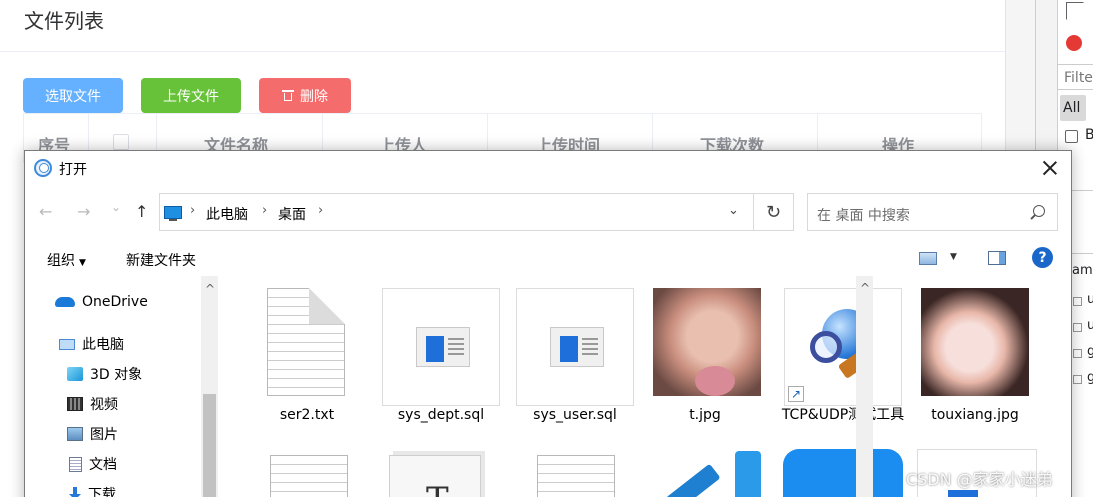 The width and height of the screenshot is (1093, 497). What do you see at coordinates (73, 170) in the screenshot?
I see `dialog-title: 打开` at bounding box center [73, 170].